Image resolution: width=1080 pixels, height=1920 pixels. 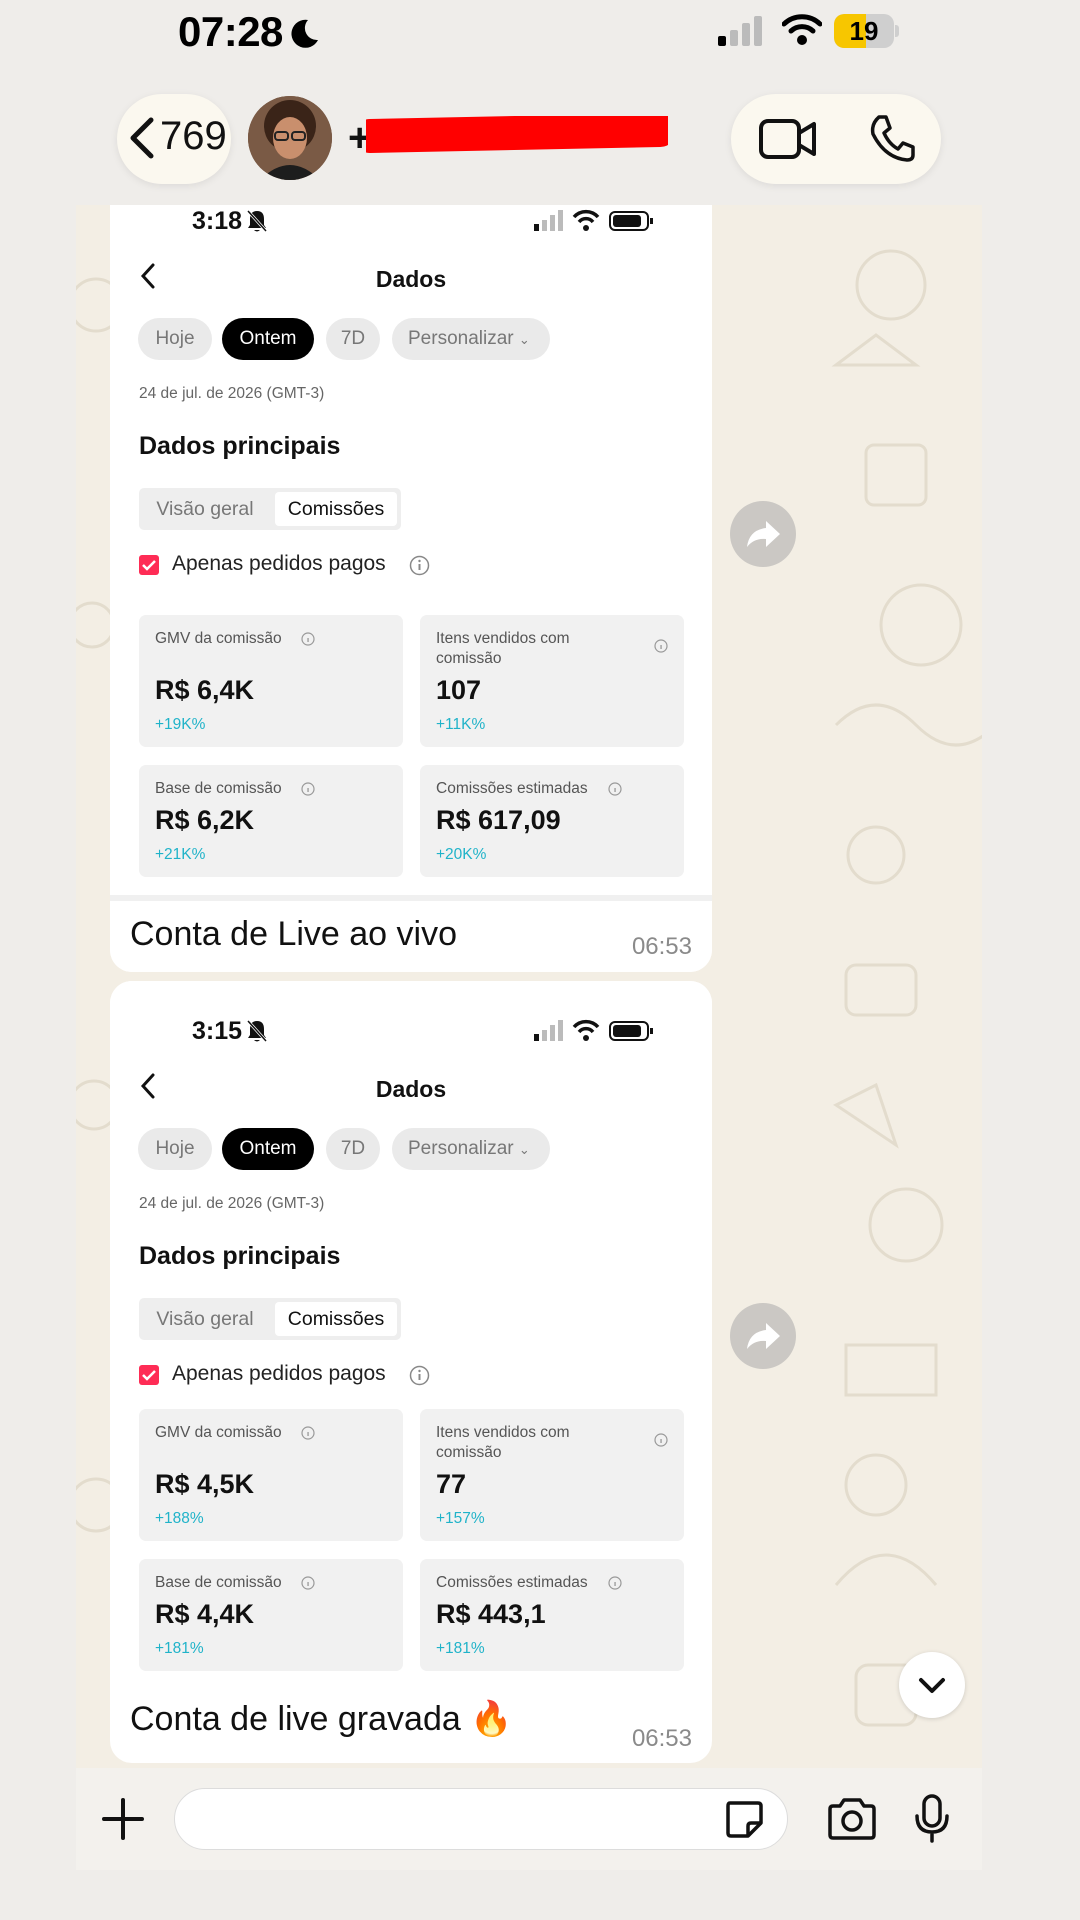 What do you see at coordinates (175, 339) in the screenshot?
I see `chip-hoje: Hoje` at bounding box center [175, 339].